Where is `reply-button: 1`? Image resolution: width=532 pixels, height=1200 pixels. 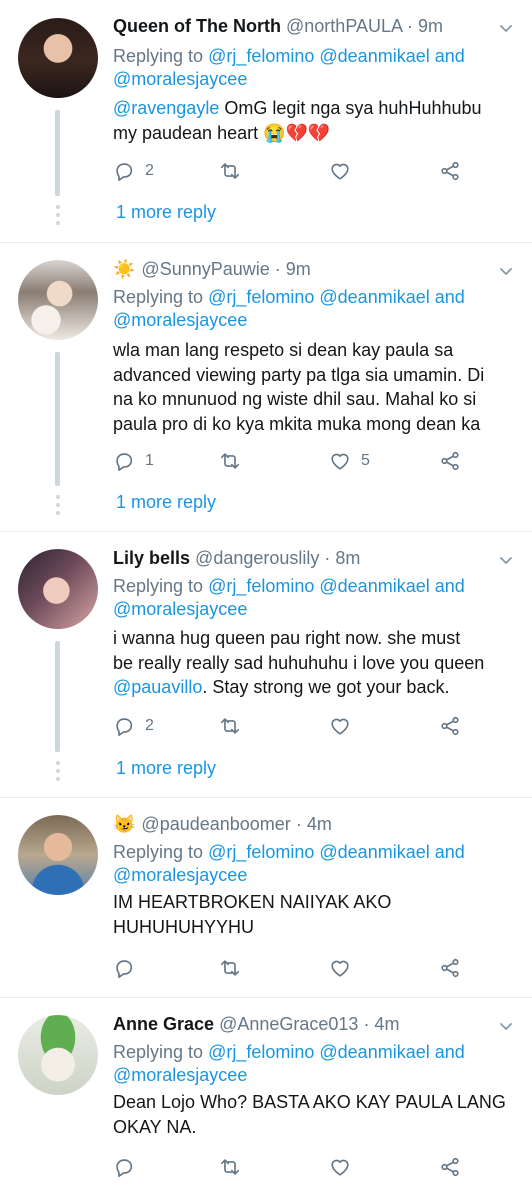
reply-button: 1 is located at coordinates (133, 461).